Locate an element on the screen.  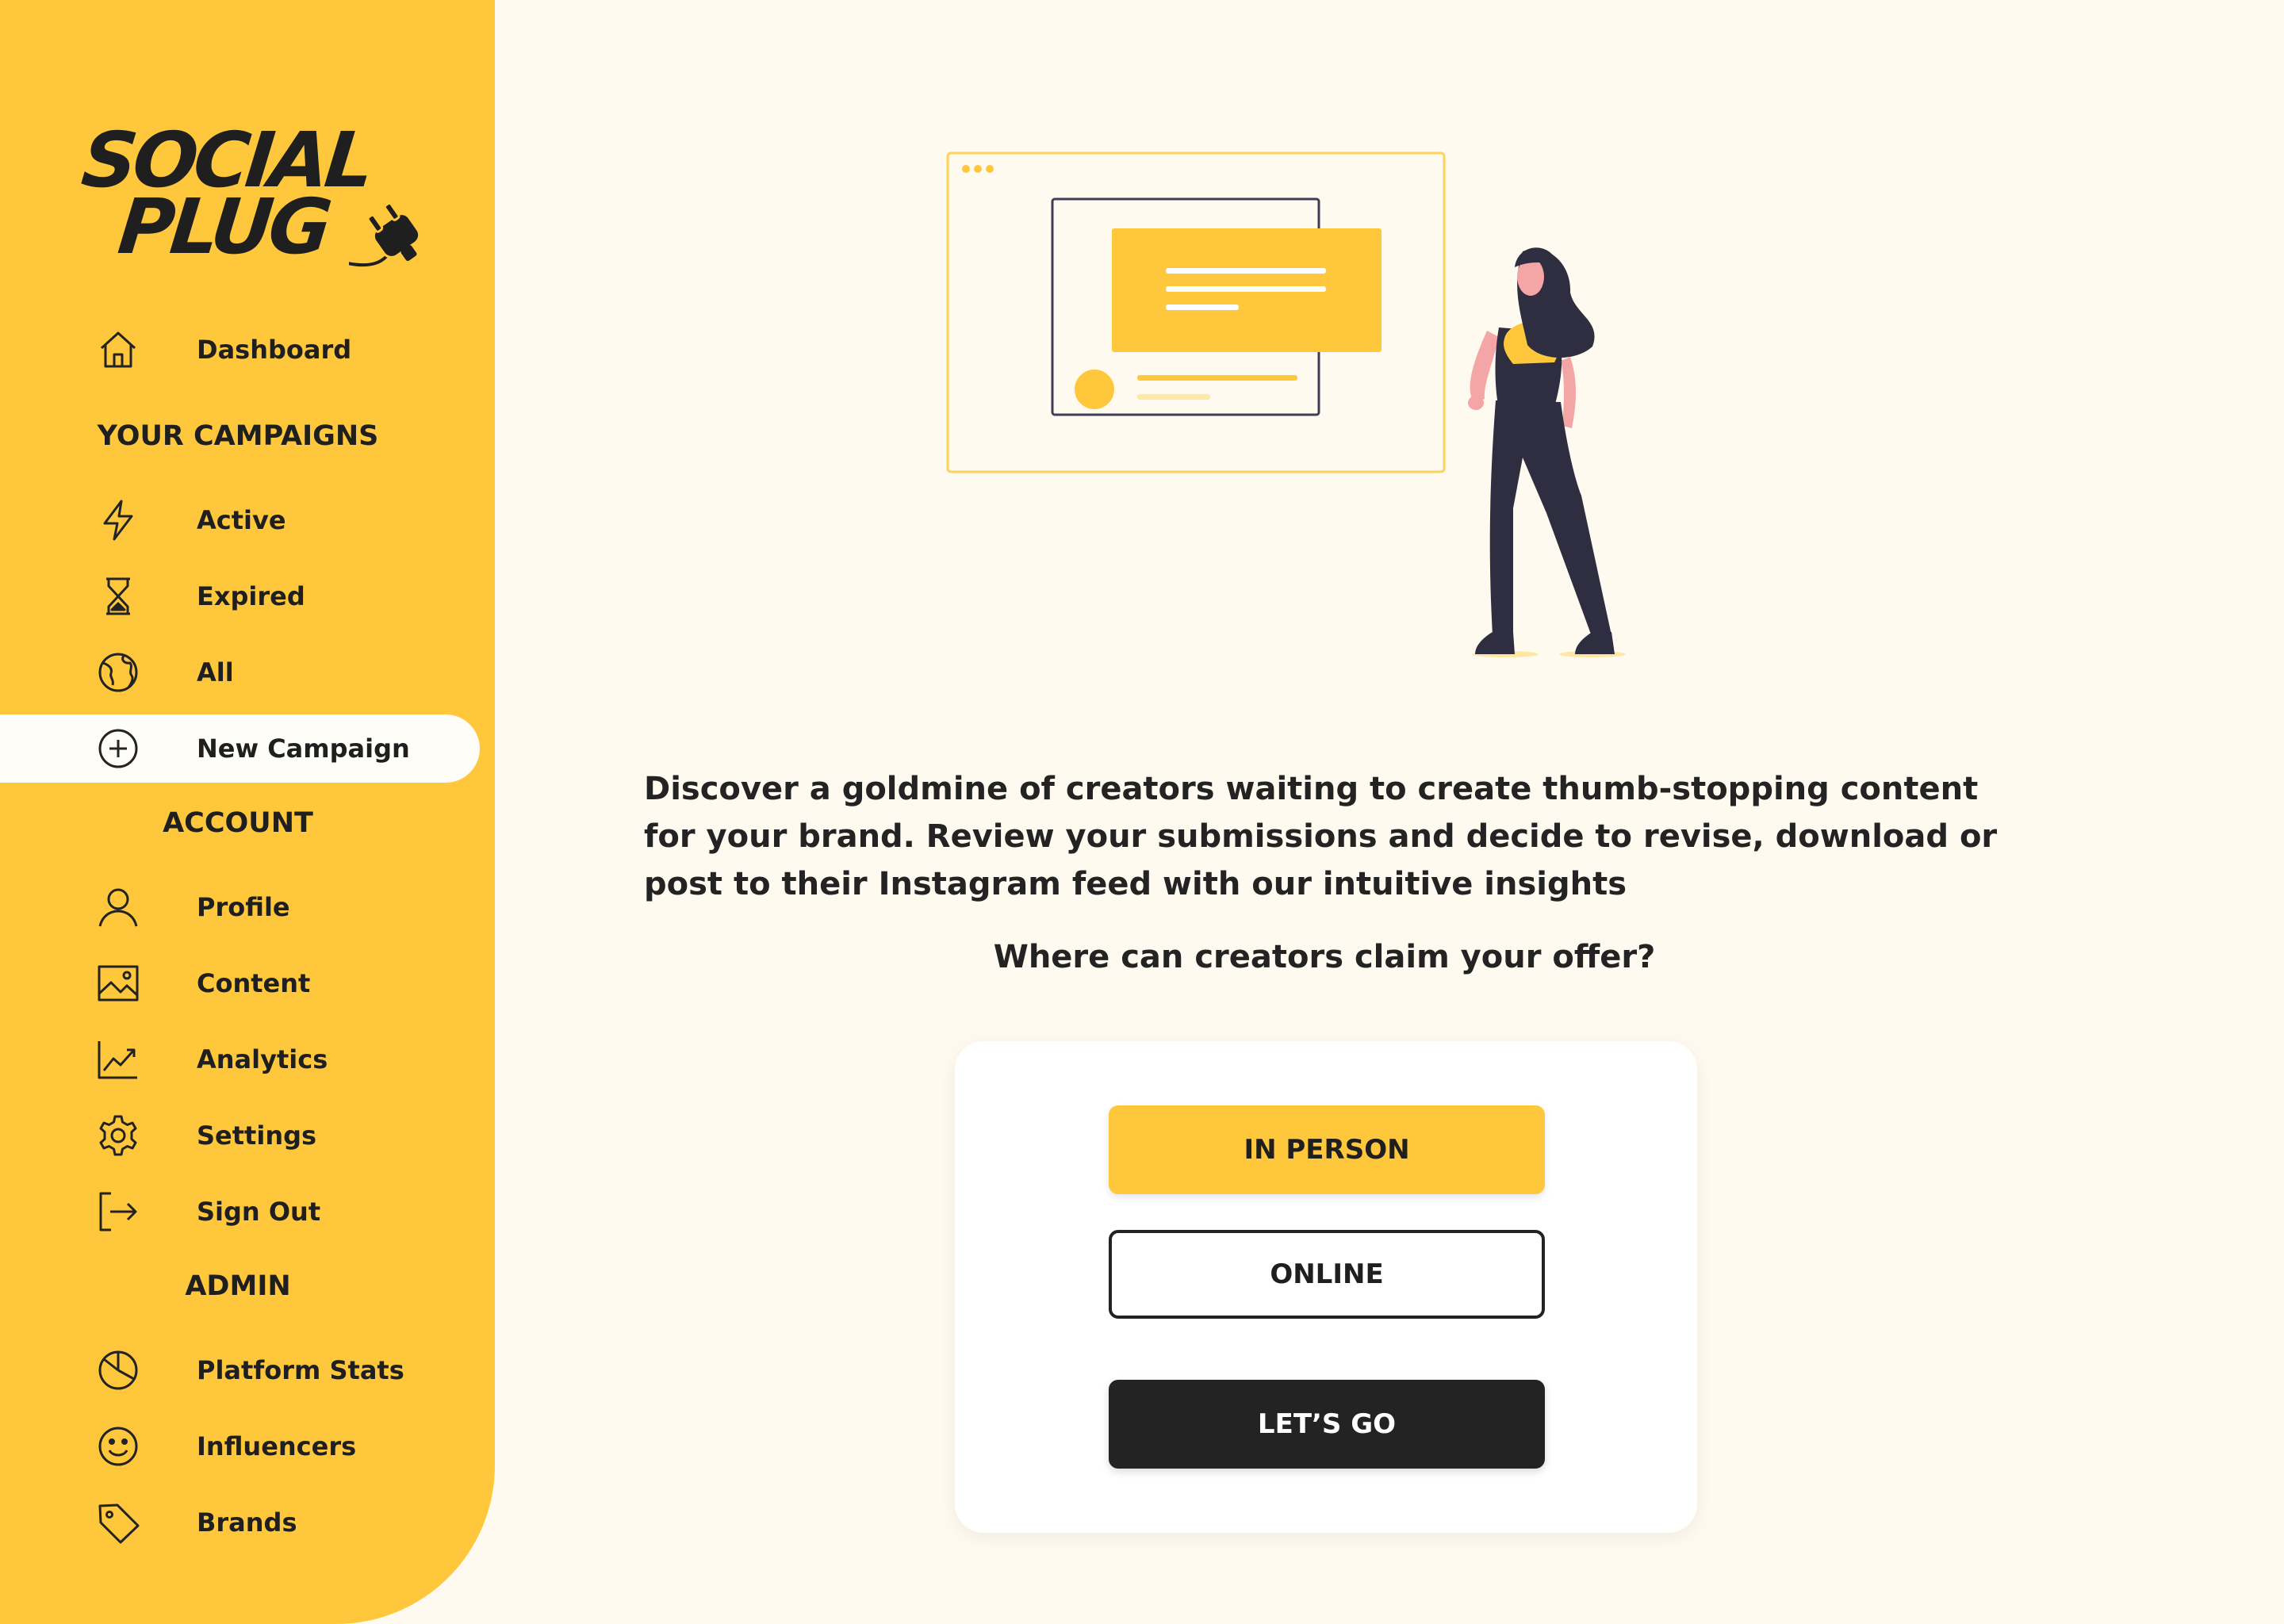
sidebar-item-brands: Brands is located at coordinates (240, 1522).